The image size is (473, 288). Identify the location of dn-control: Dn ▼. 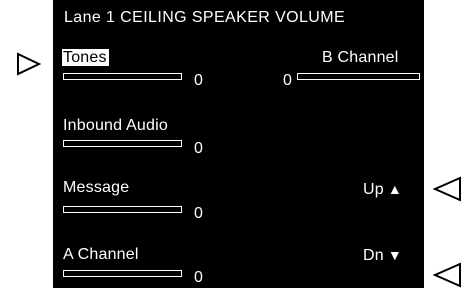
(382, 256).